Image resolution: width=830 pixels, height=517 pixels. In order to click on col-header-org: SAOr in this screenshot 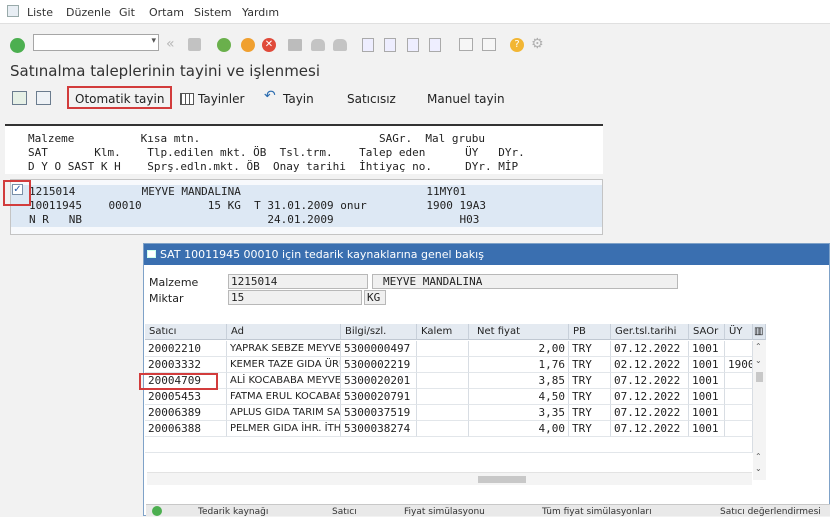, I will do `click(707, 332)`.